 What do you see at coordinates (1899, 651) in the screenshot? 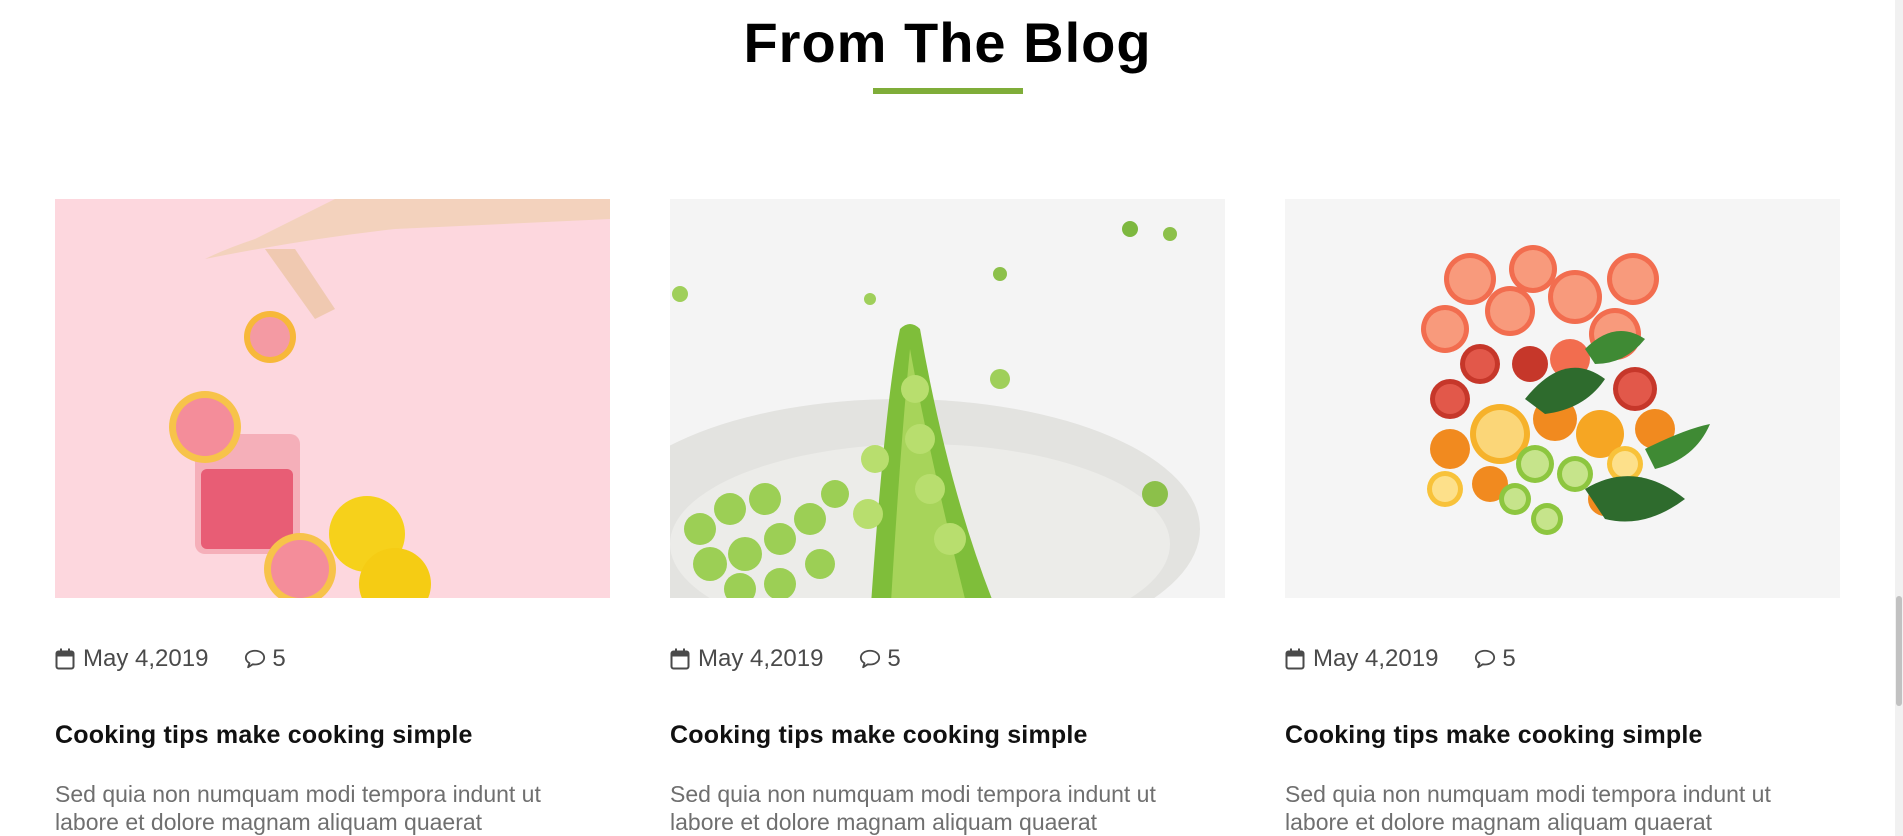
I see `scrollbar-thumb` at bounding box center [1899, 651].